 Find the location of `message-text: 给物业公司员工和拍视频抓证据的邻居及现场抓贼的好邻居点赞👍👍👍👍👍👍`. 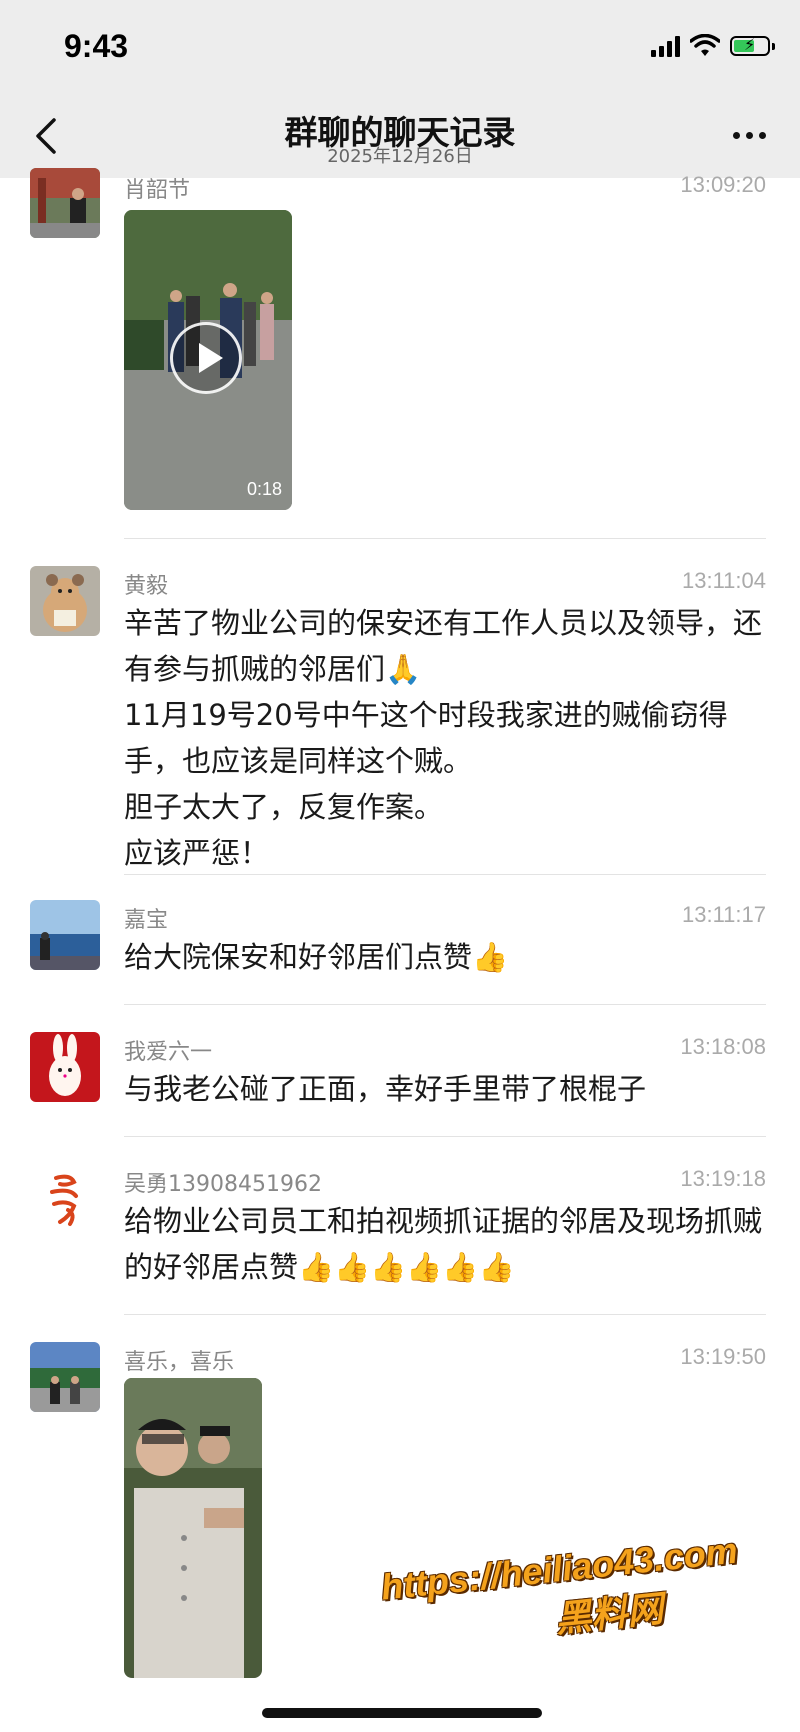

message-text: 给物业公司员工和拍视频抓证据的邻居及现场抓贼的好邻居点赞👍👍👍👍👍👍 is located at coordinates (443, 1244).